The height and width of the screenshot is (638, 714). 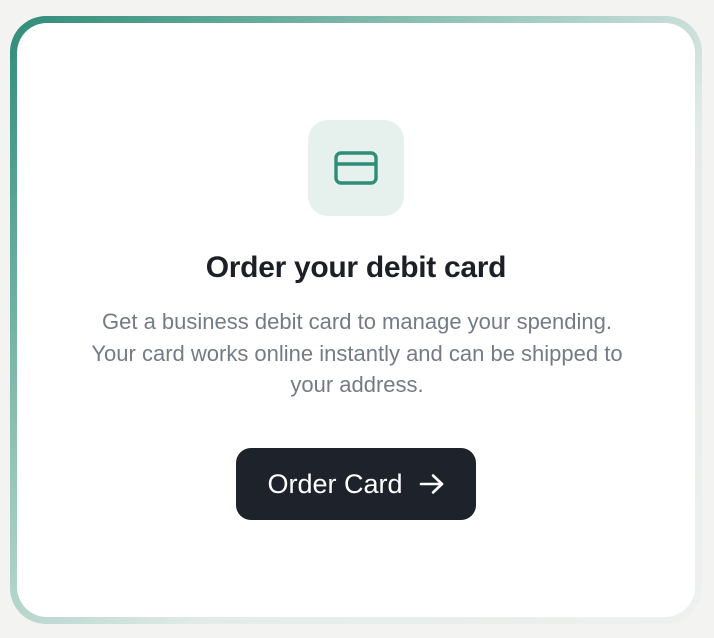 I want to click on card-icon-tile, so click(x=356, y=168).